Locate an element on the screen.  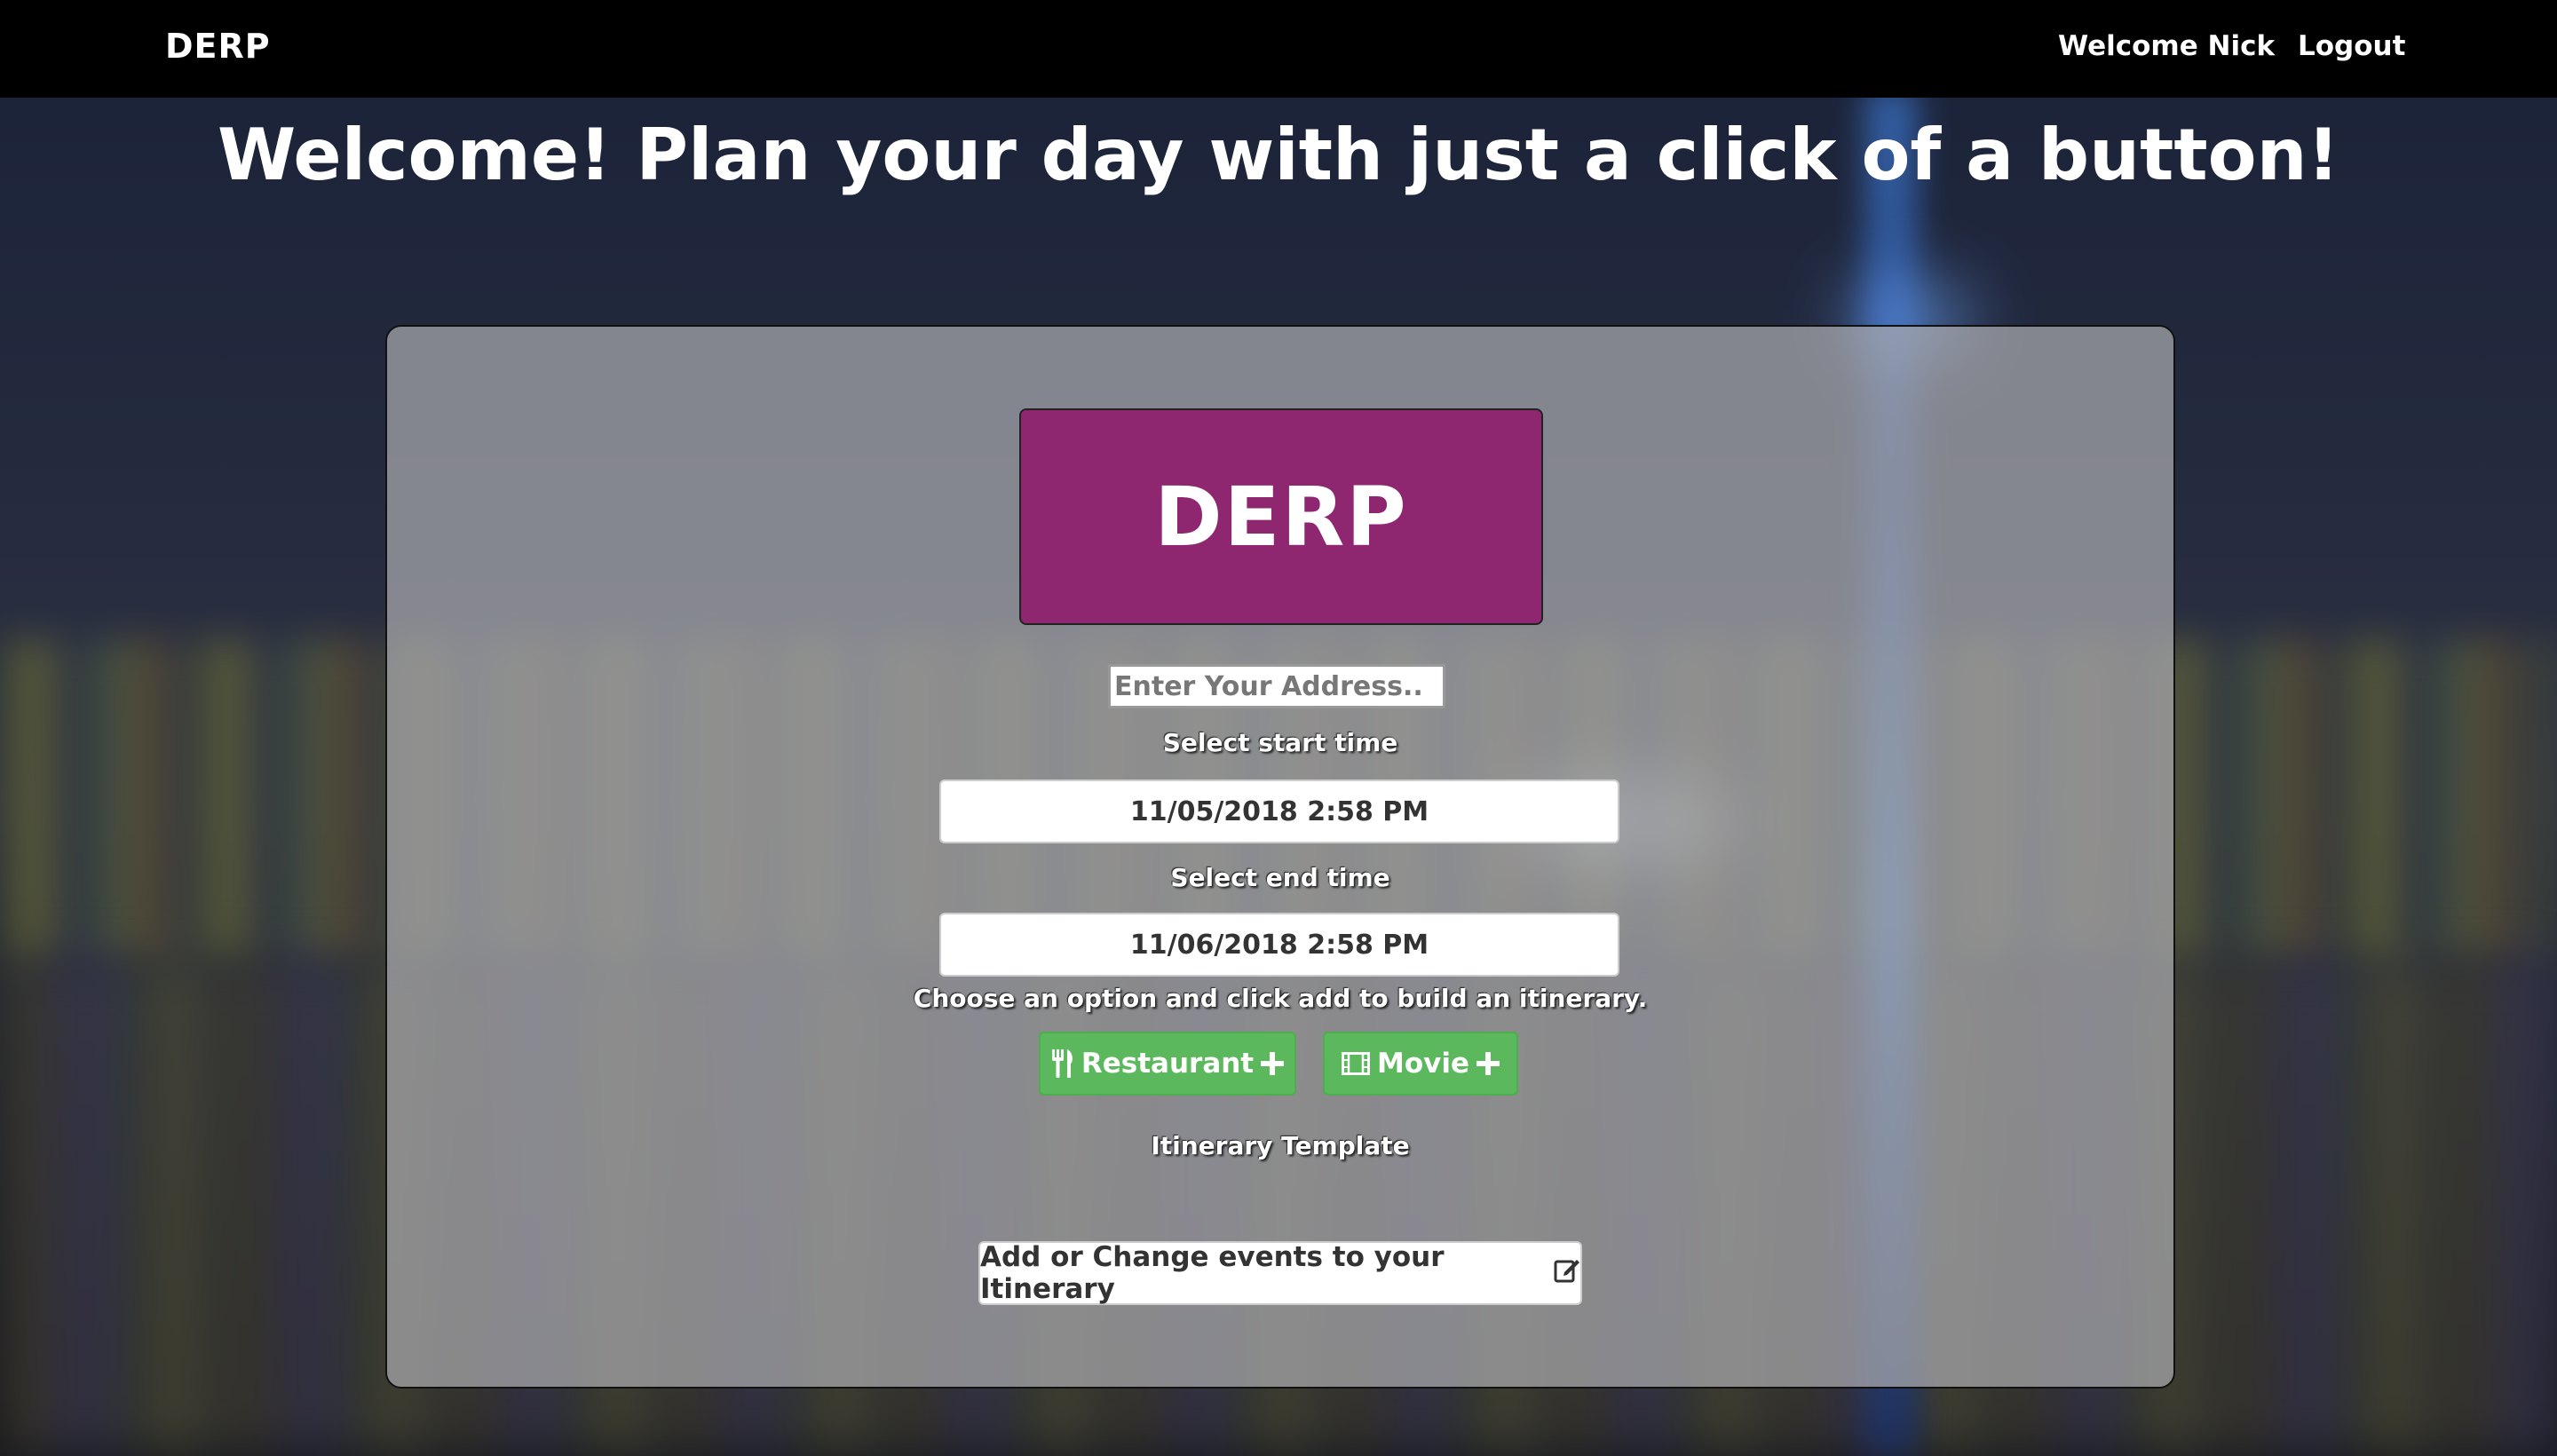
address-input is located at coordinates (1276, 686).